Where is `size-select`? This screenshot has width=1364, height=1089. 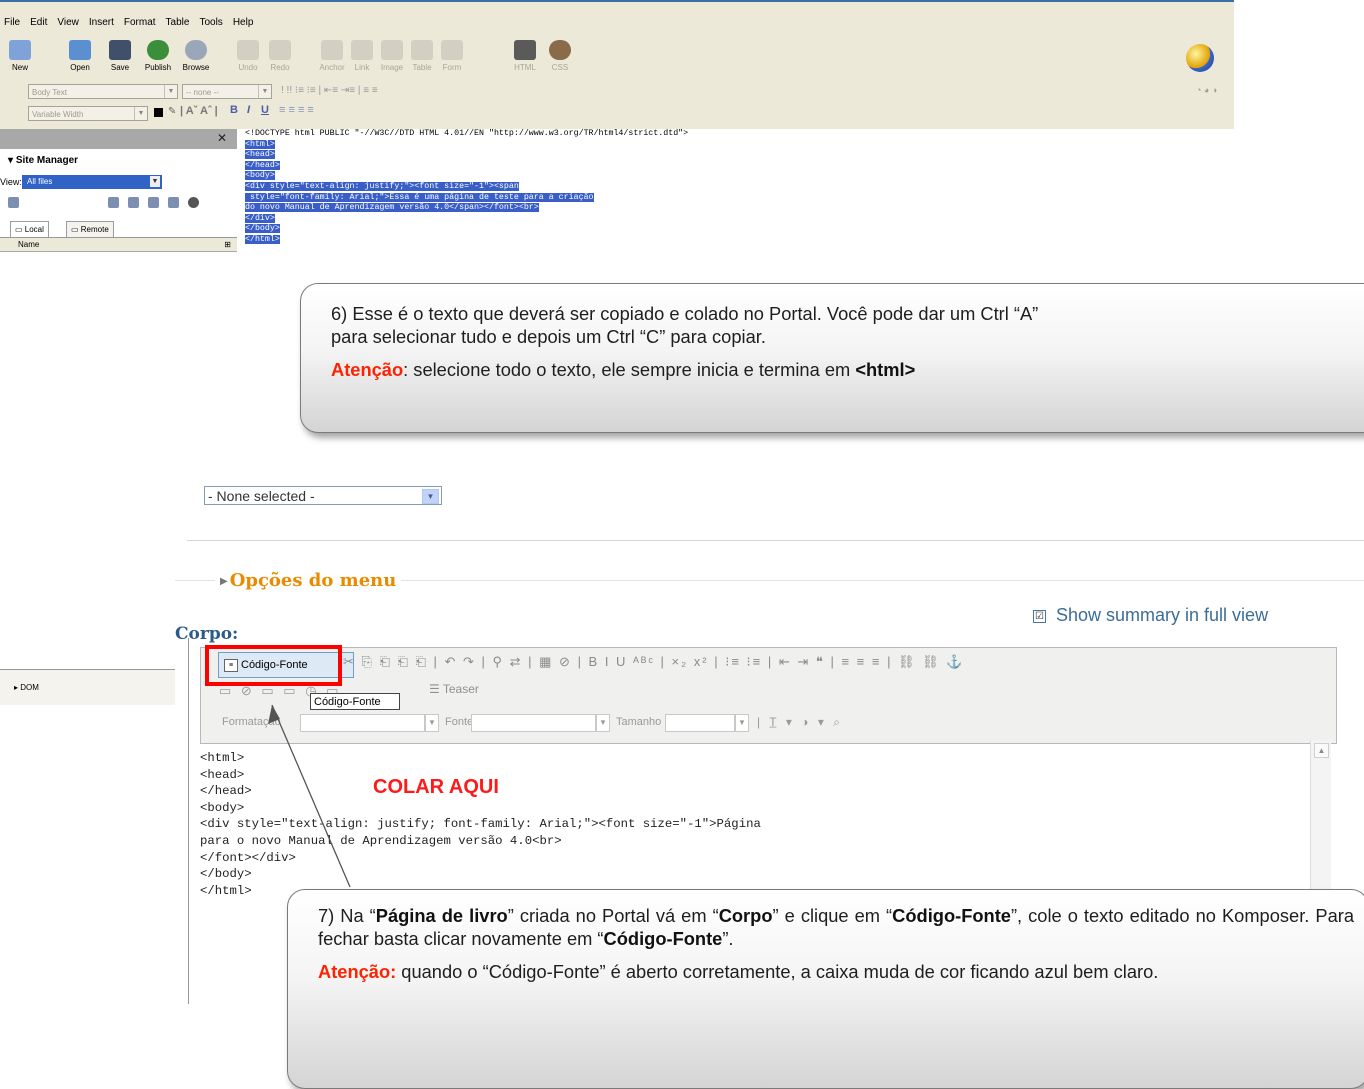
size-select is located at coordinates (700, 723).